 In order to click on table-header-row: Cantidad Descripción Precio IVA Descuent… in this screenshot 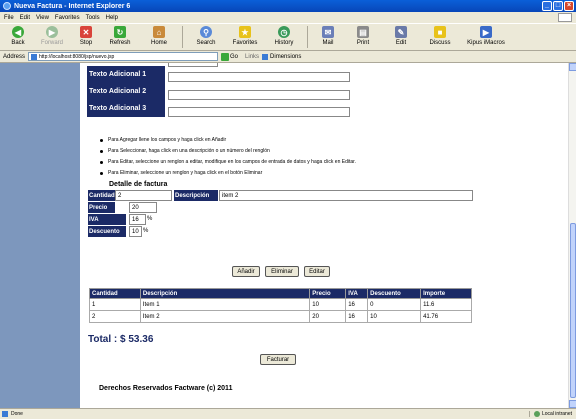, I will do `click(280, 293)`.